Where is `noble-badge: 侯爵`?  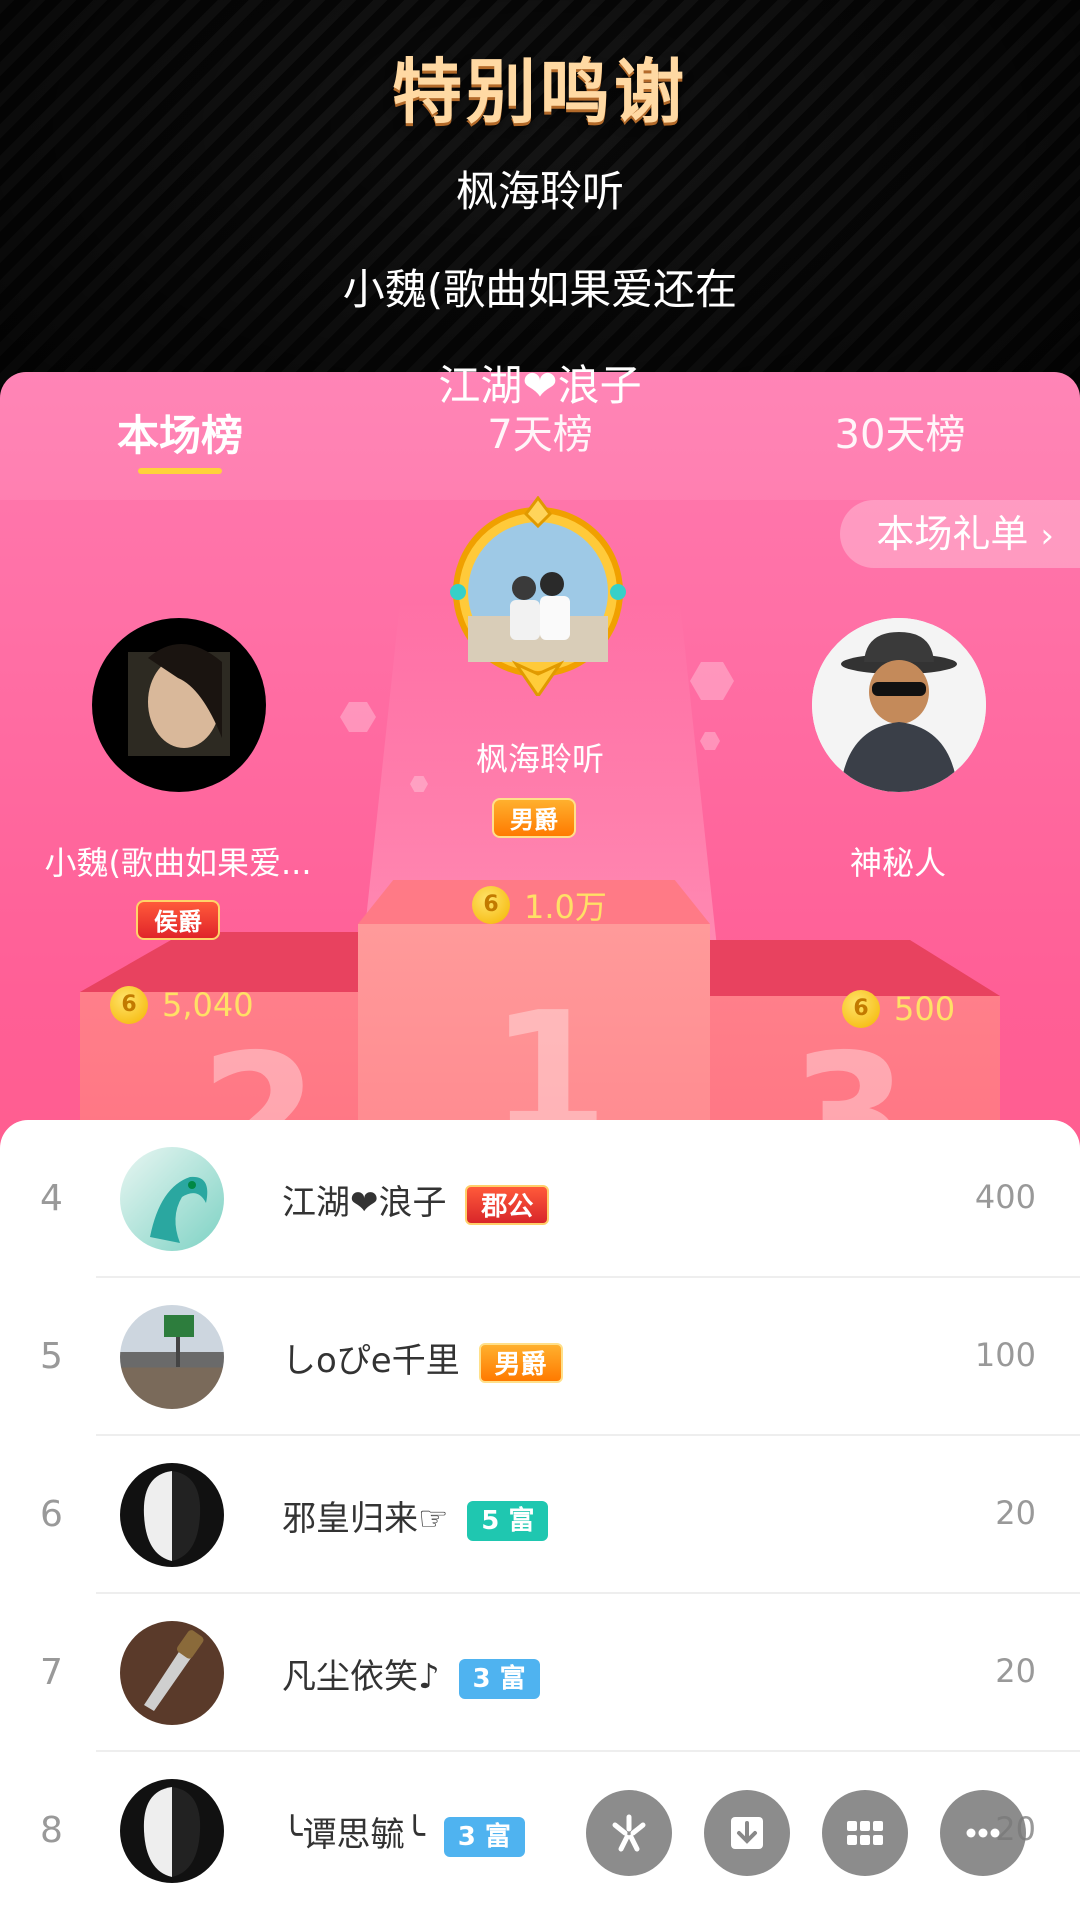
noble-badge: 侯爵 is located at coordinates (178, 920).